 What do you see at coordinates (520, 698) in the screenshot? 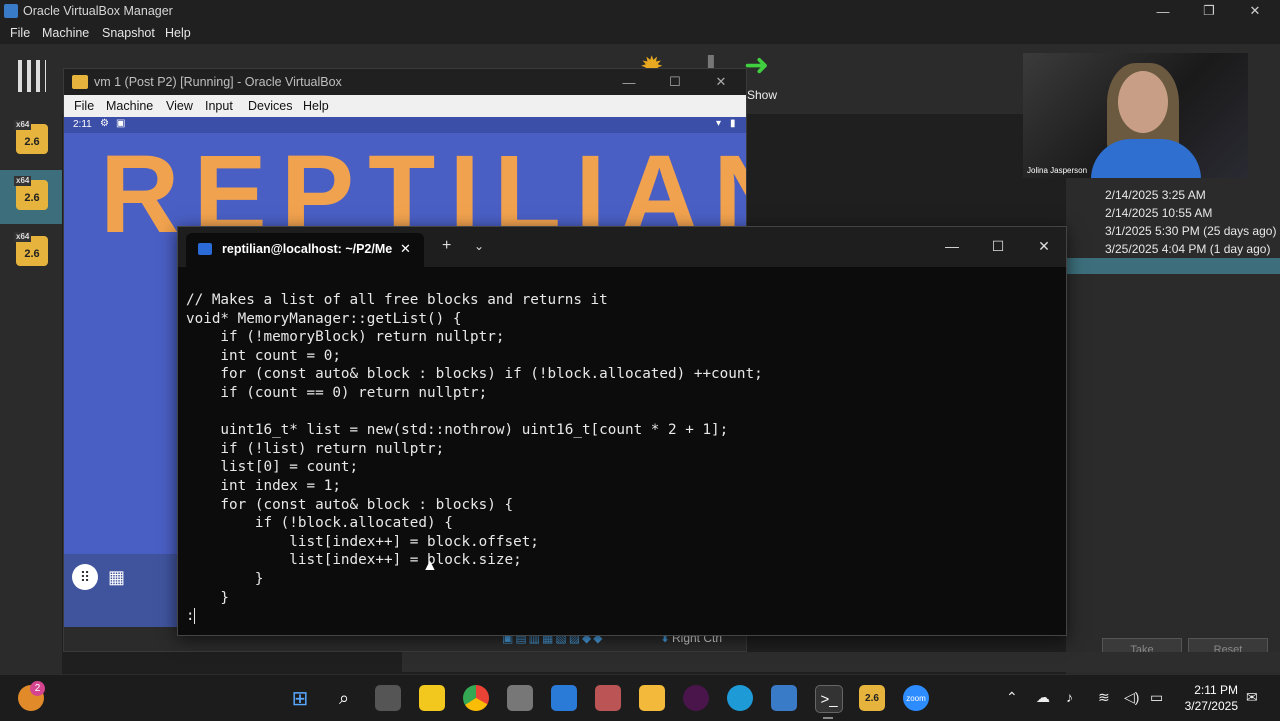
I see `calculator-icon` at bounding box center [520, 698].